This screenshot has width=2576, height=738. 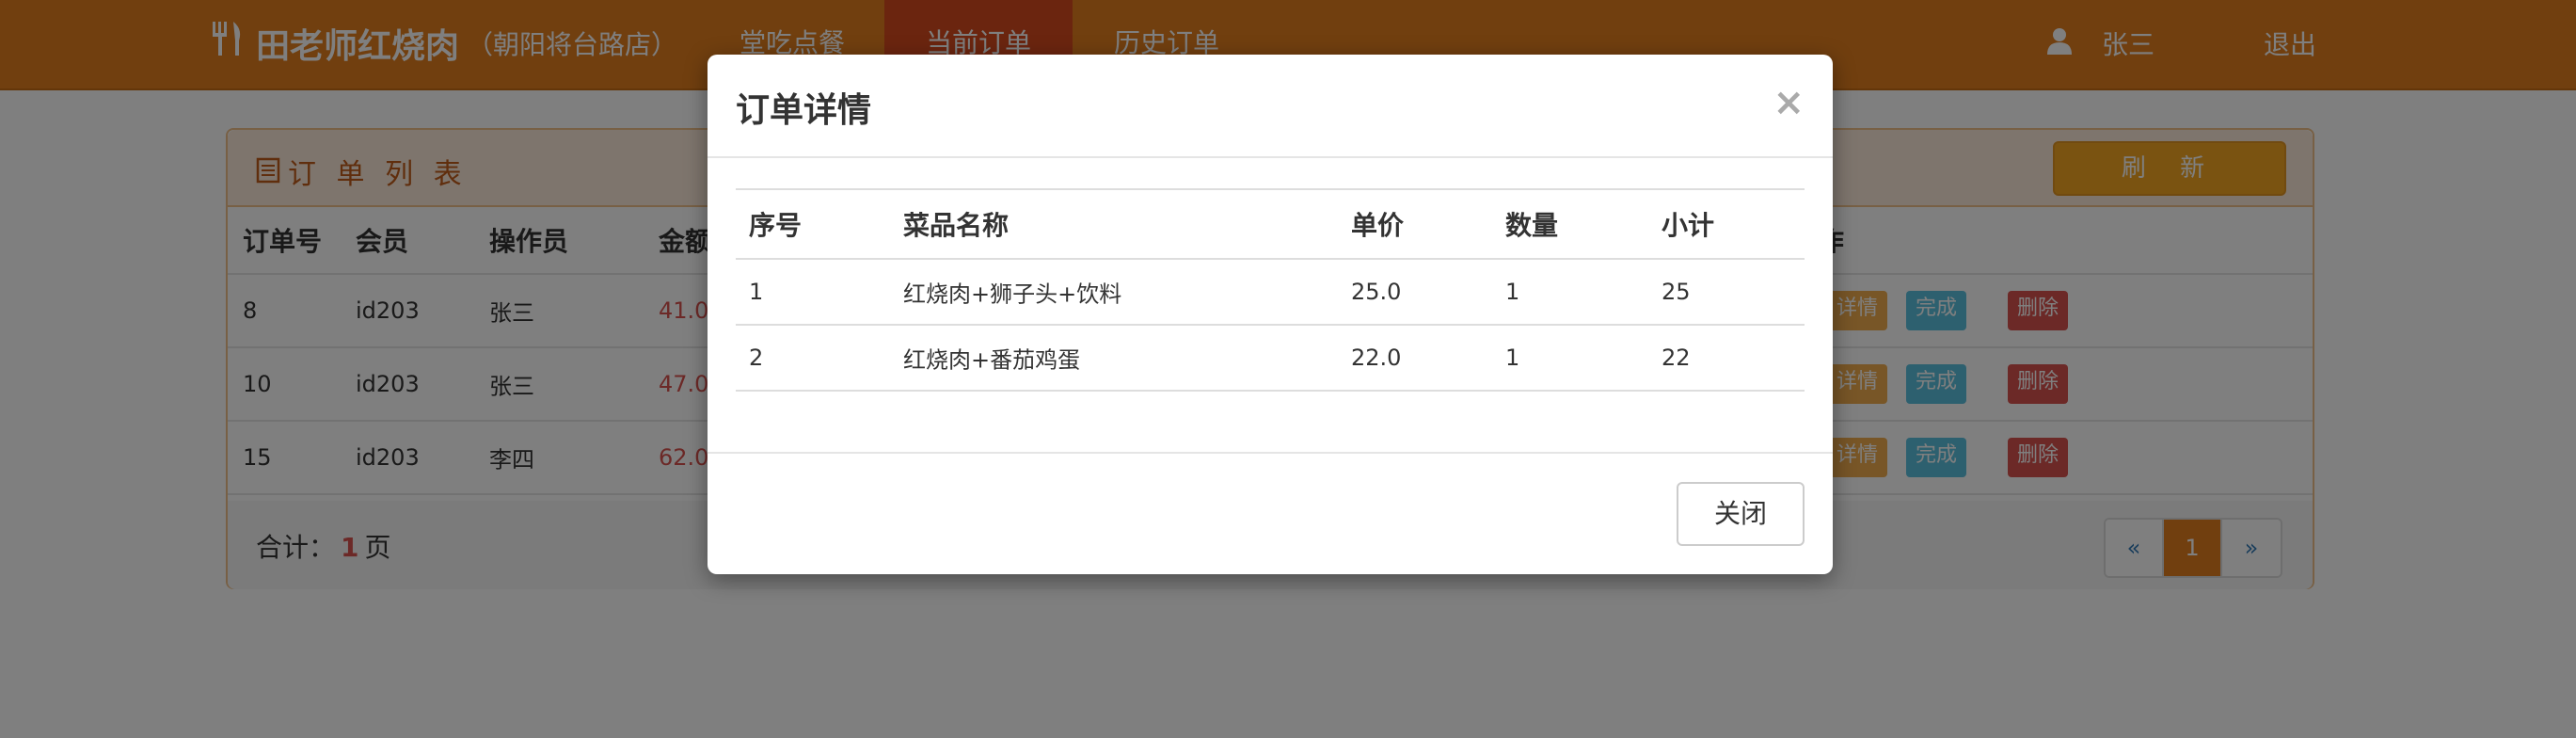 I want to click on modal-header: 订单详情 ×, so click(x=1270, y=106).